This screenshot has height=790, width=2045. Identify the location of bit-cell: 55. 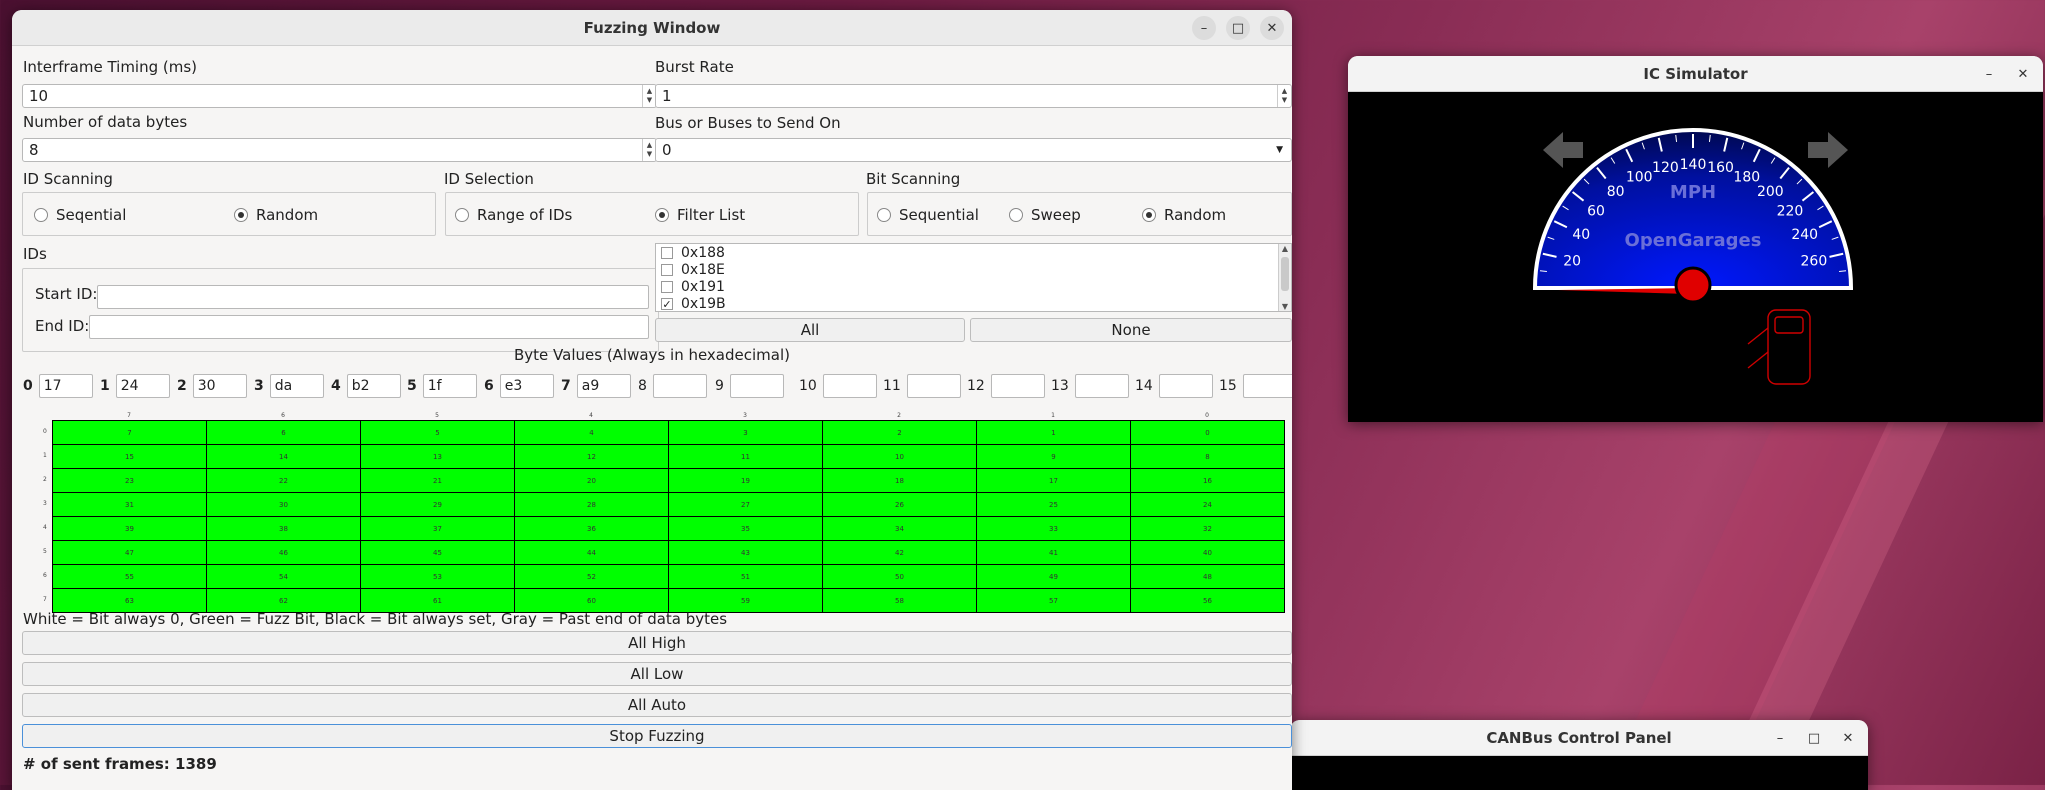
(129, 576).